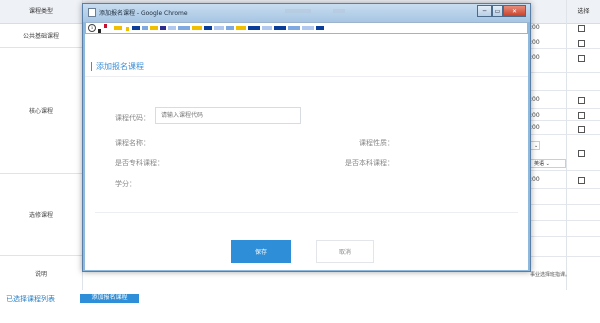 Image resolution: width=600 pixels, height=323 pixels. What do you see at coordinates (548, 163) in the screenshot?
I see `row-select: 英语 ⌄` at bounding box center [548, 163].